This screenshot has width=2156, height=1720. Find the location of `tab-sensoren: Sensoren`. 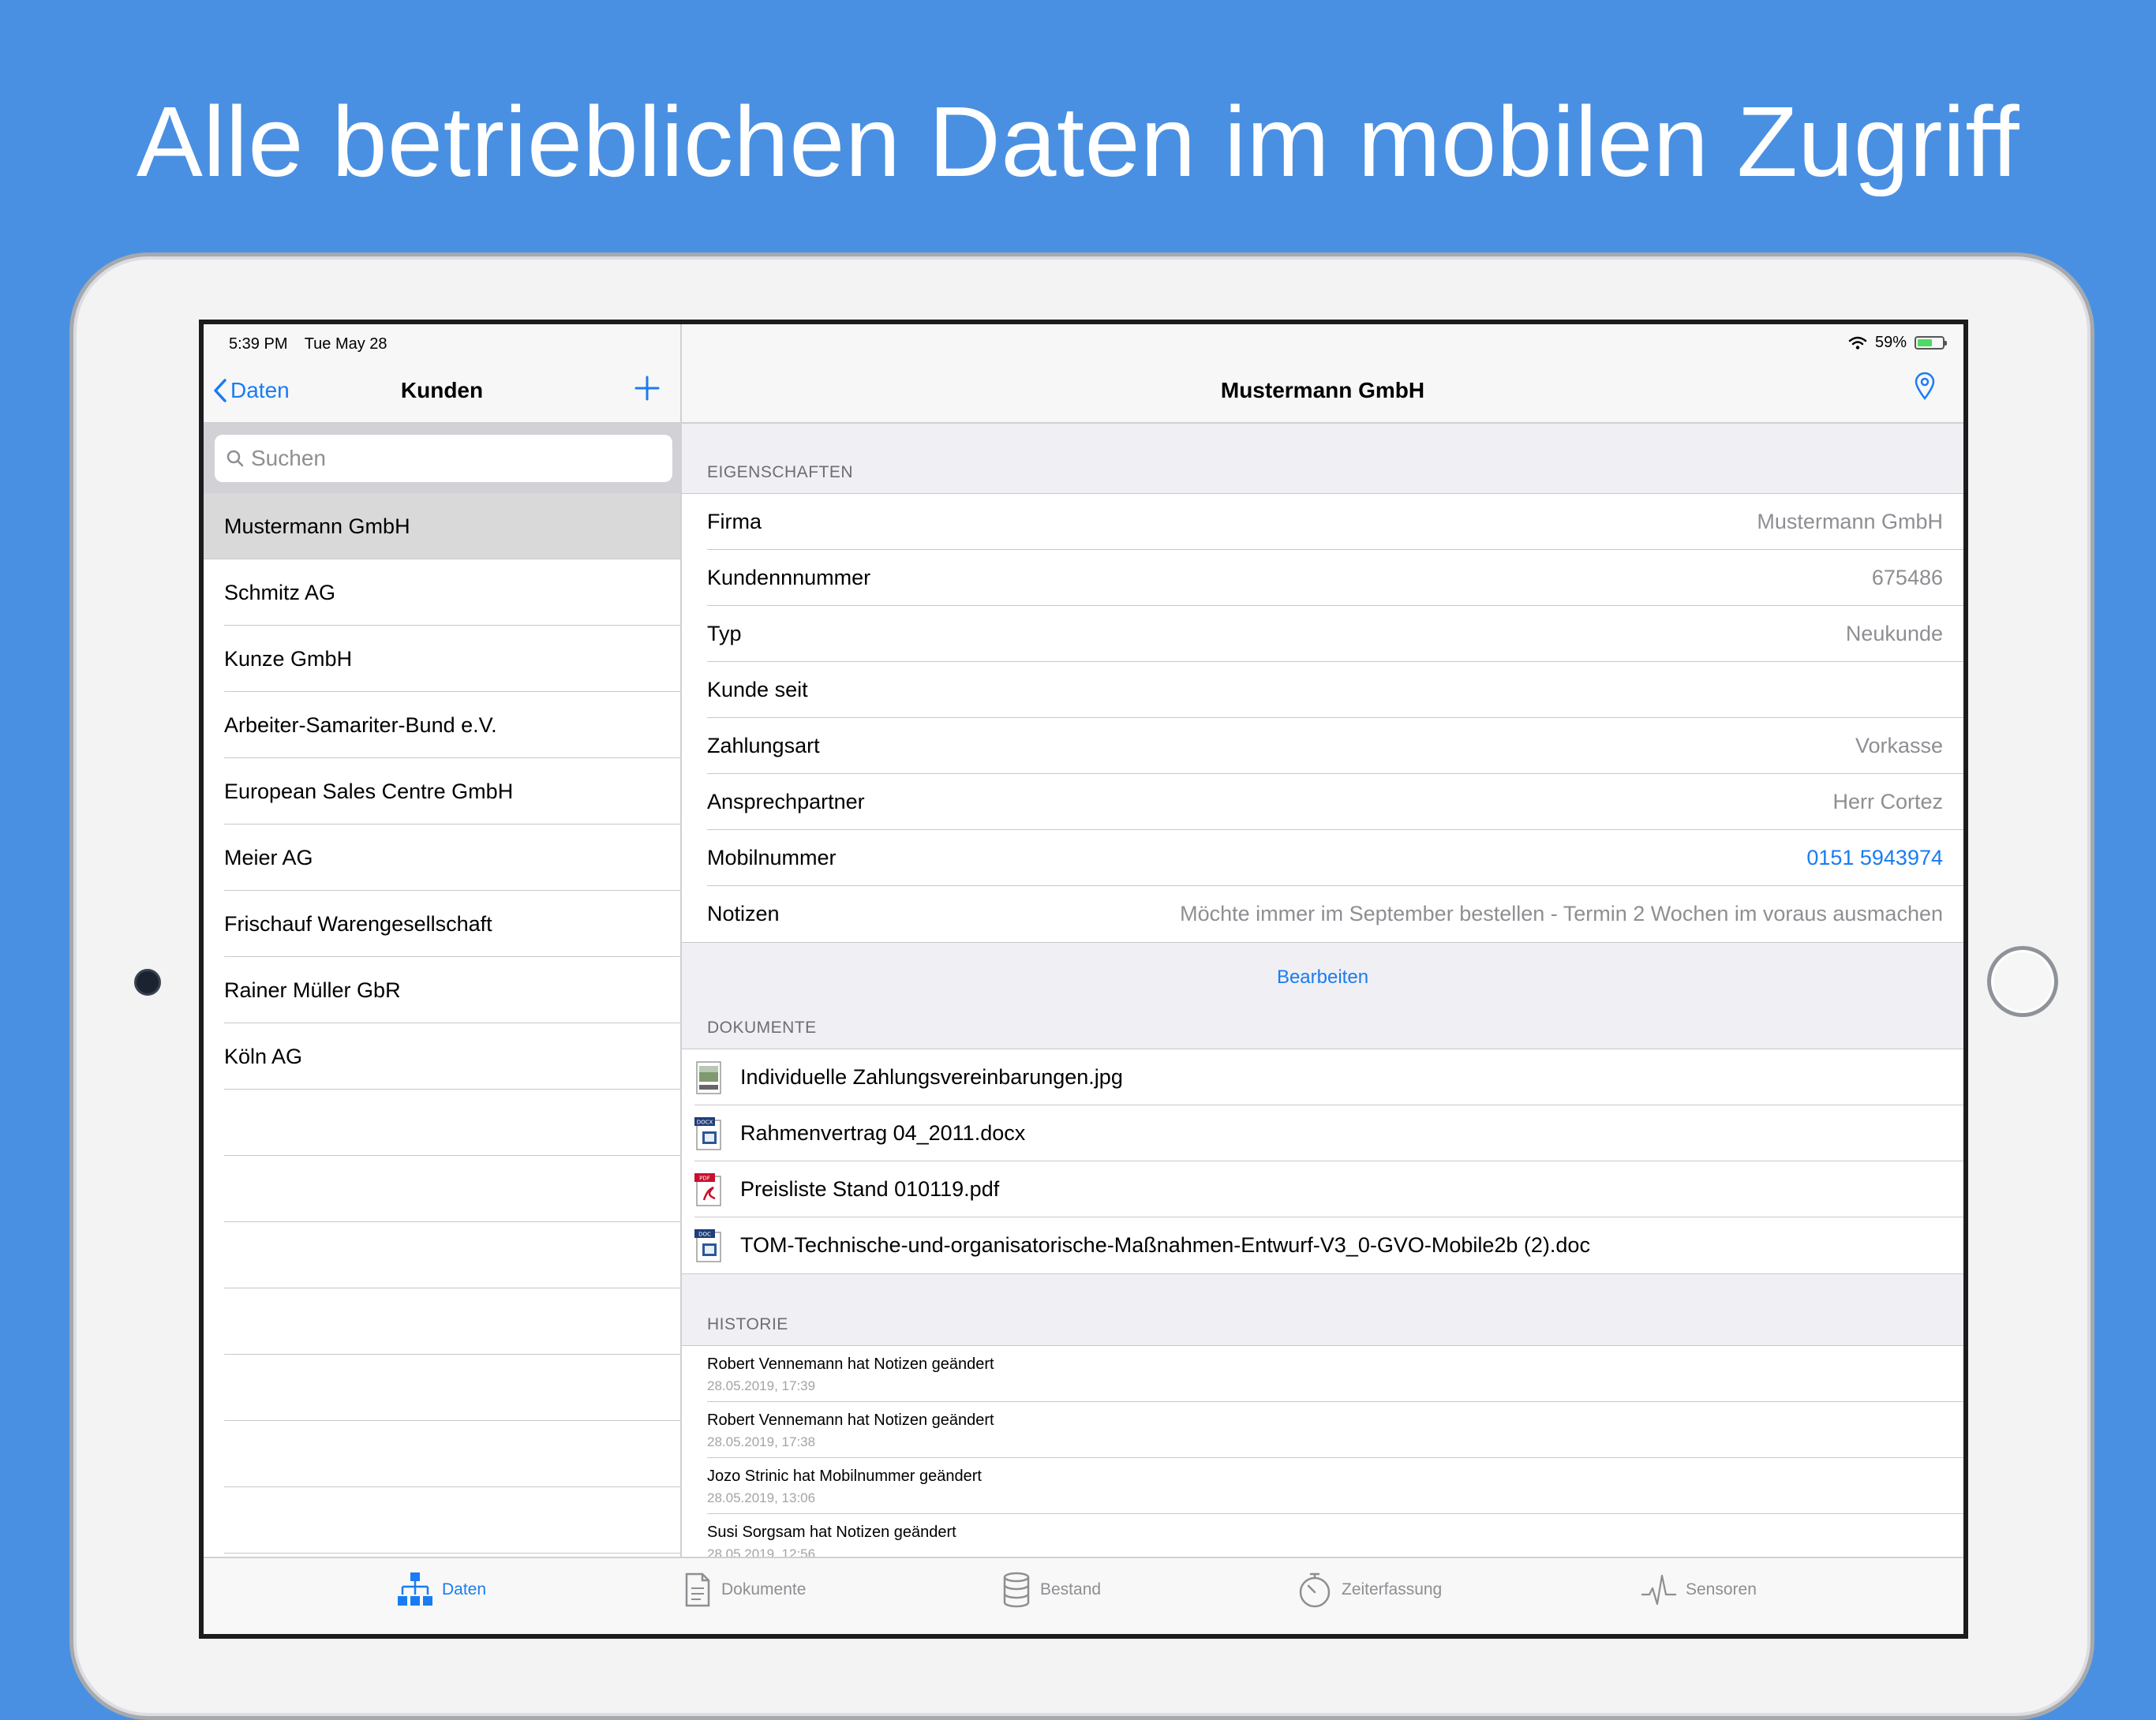

tab-sensoren: Sensoren is located at coordinates (1698, 1590).